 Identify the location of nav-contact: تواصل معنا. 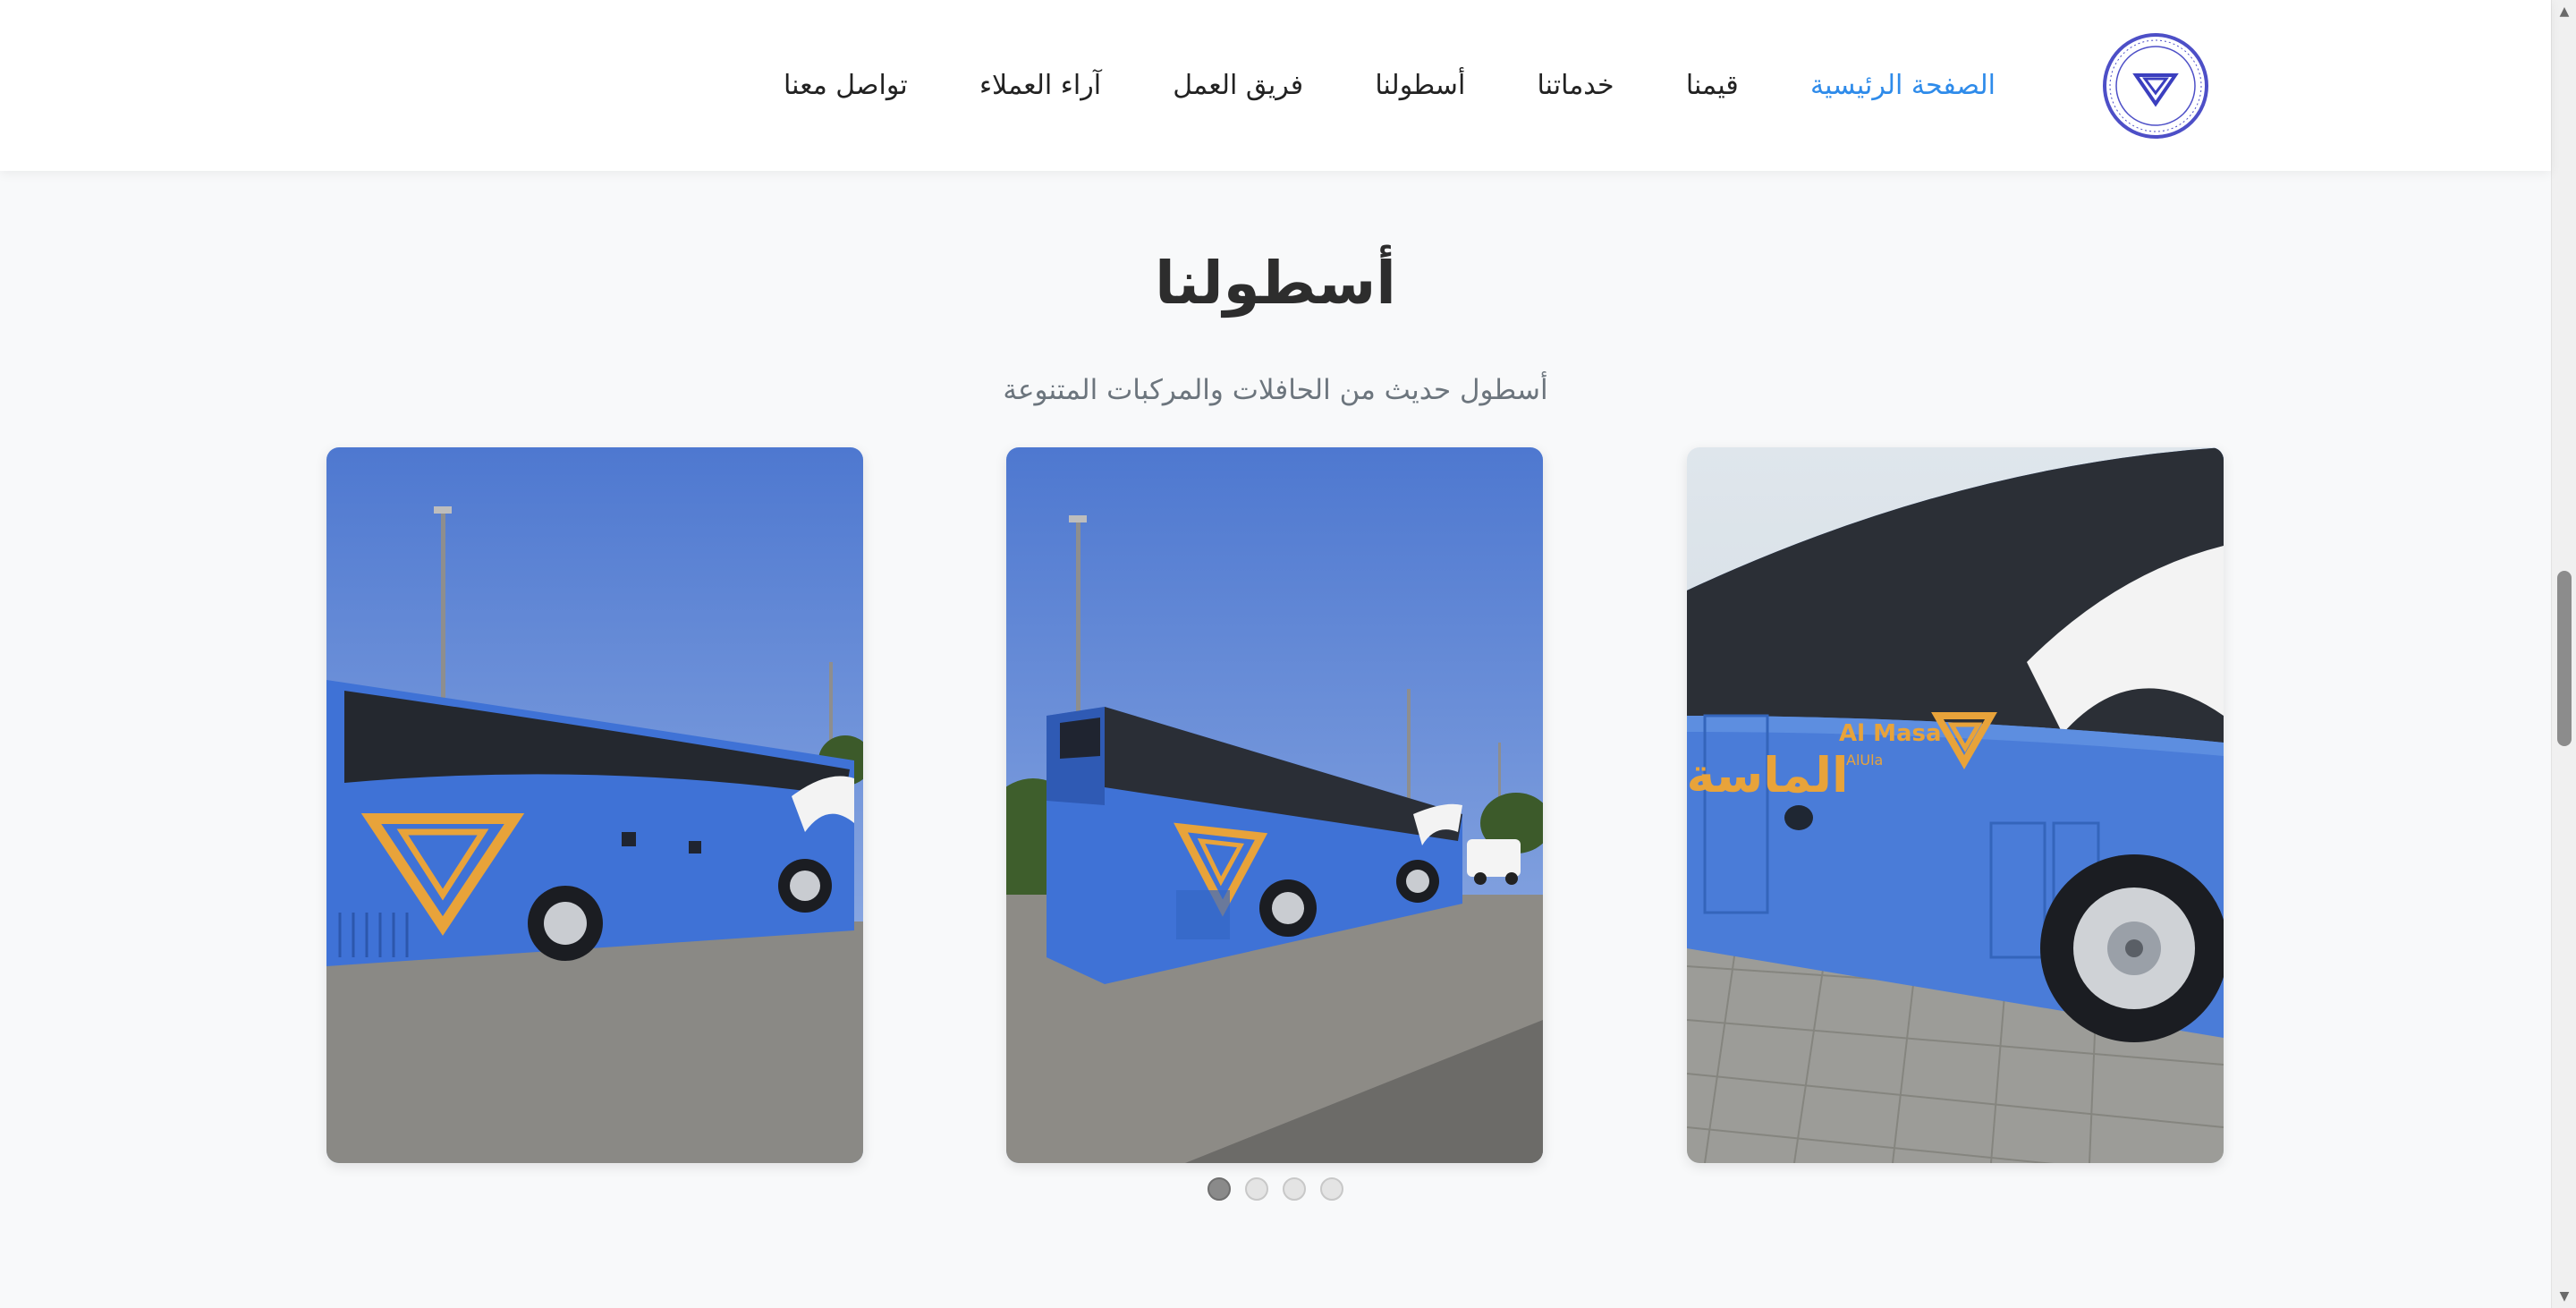
(846, 85).